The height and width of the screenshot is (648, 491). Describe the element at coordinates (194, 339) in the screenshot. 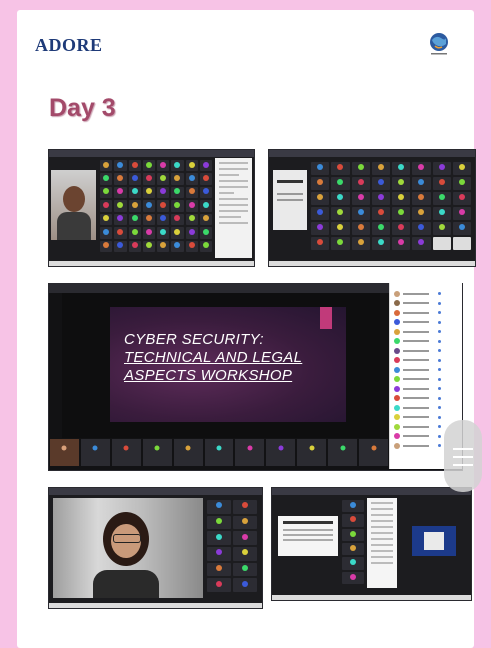

I see `slide-title-line-1: CYBER SECURITY:` at that location.